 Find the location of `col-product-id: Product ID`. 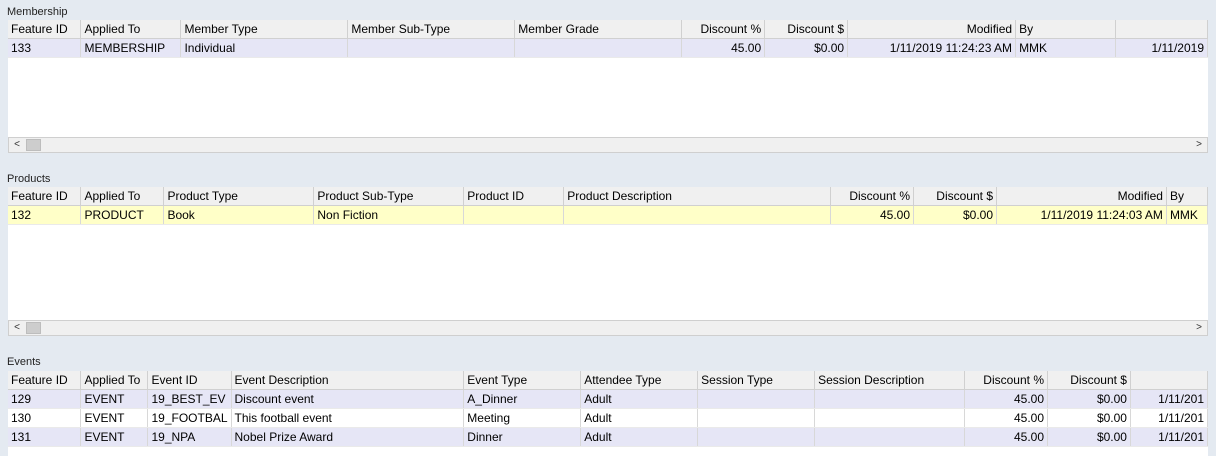

col-product-id: Product ID is located at coordinates (514, 196).